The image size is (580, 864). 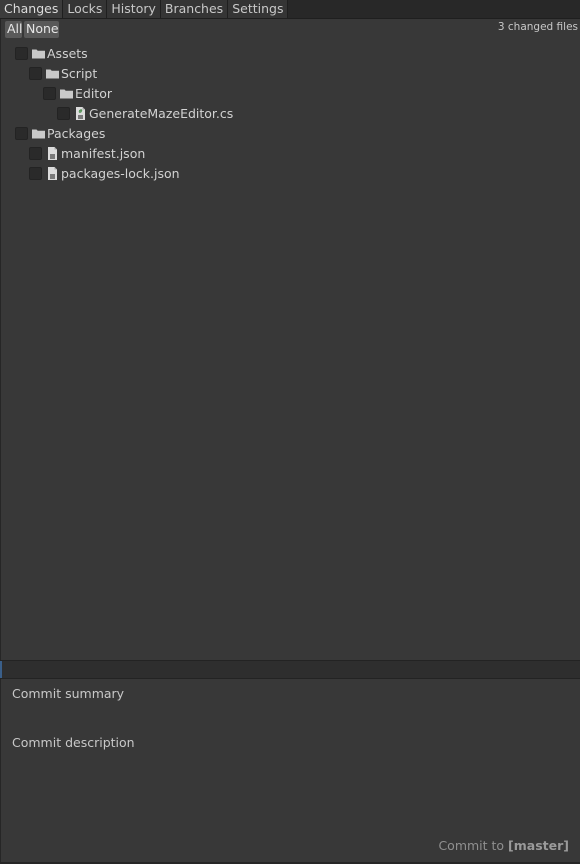 What do you see at coordinates (292, 701) in the screenshot?
I see `commit-summary-field: Commit summary` at bounding box center [292, 701].